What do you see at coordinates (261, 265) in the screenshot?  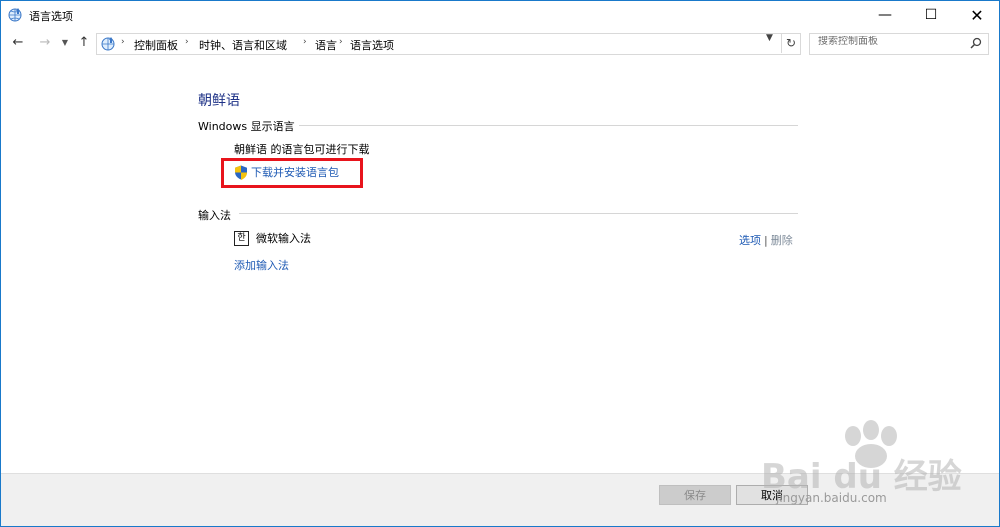 I see `add-ime-link: 添加输入法` at bounding box center [261, 265].